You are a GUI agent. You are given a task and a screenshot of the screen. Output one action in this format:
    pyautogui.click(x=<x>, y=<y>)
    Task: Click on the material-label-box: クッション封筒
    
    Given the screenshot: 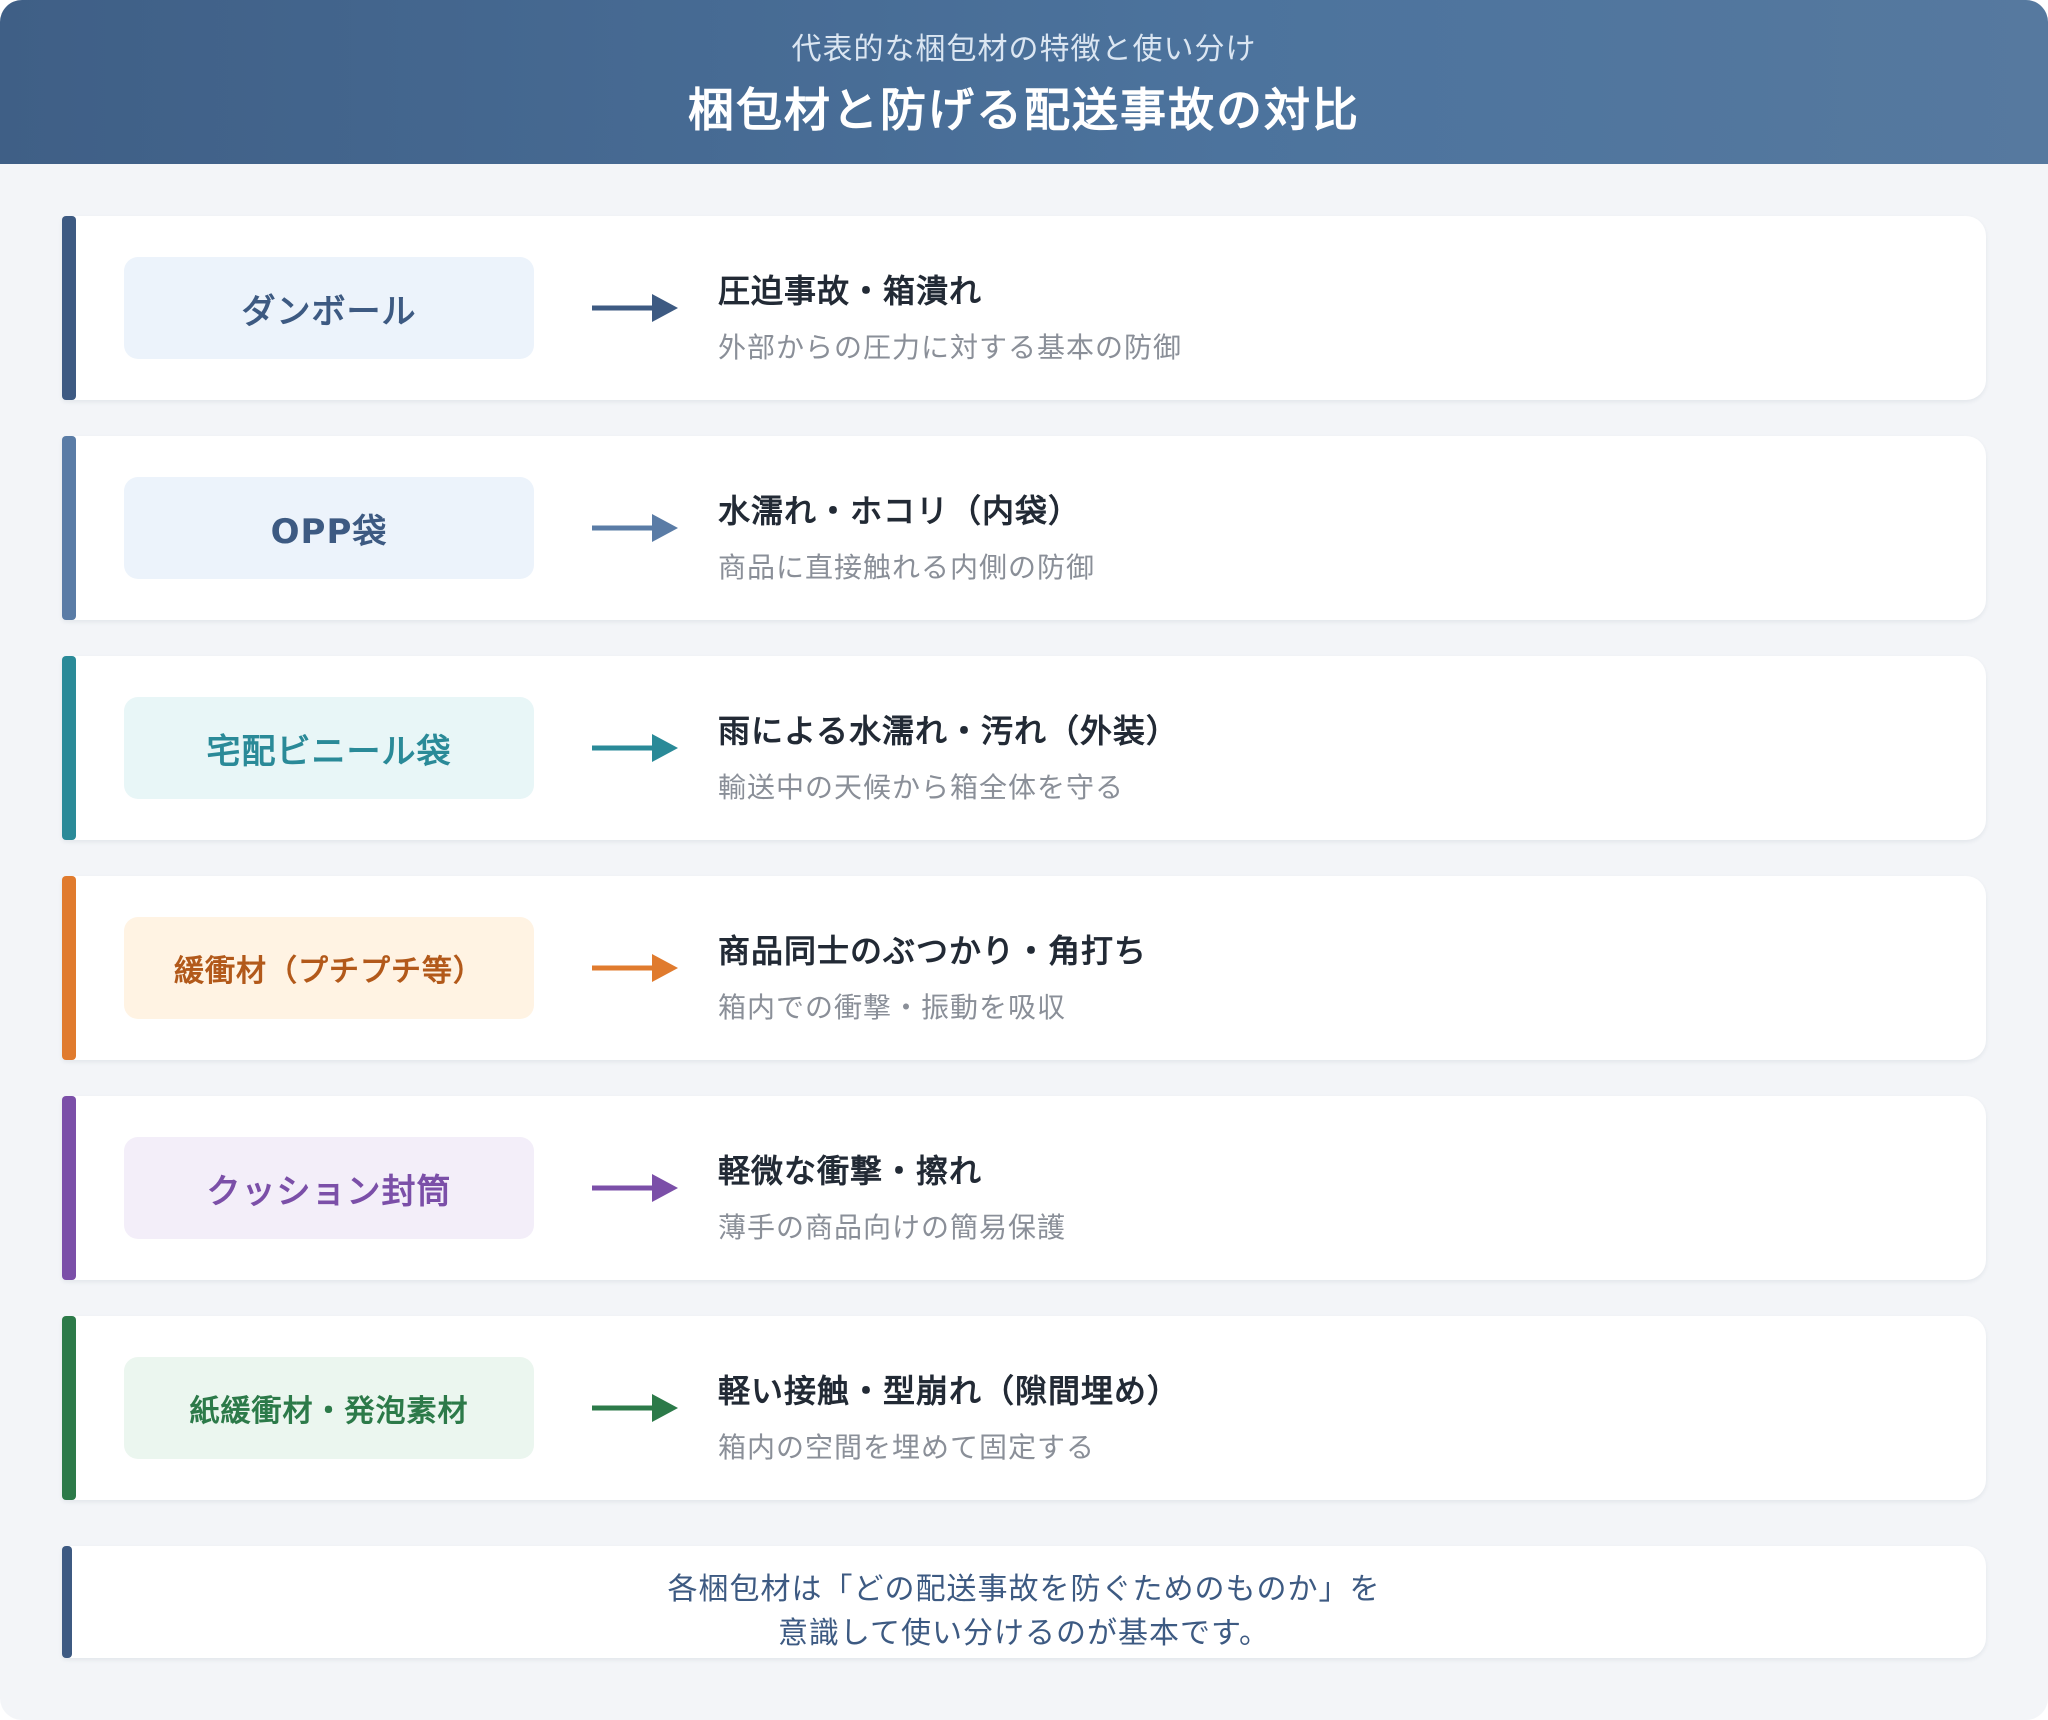 What is the action you would take?
    pyautogui.click(x=329, y=1188)
    